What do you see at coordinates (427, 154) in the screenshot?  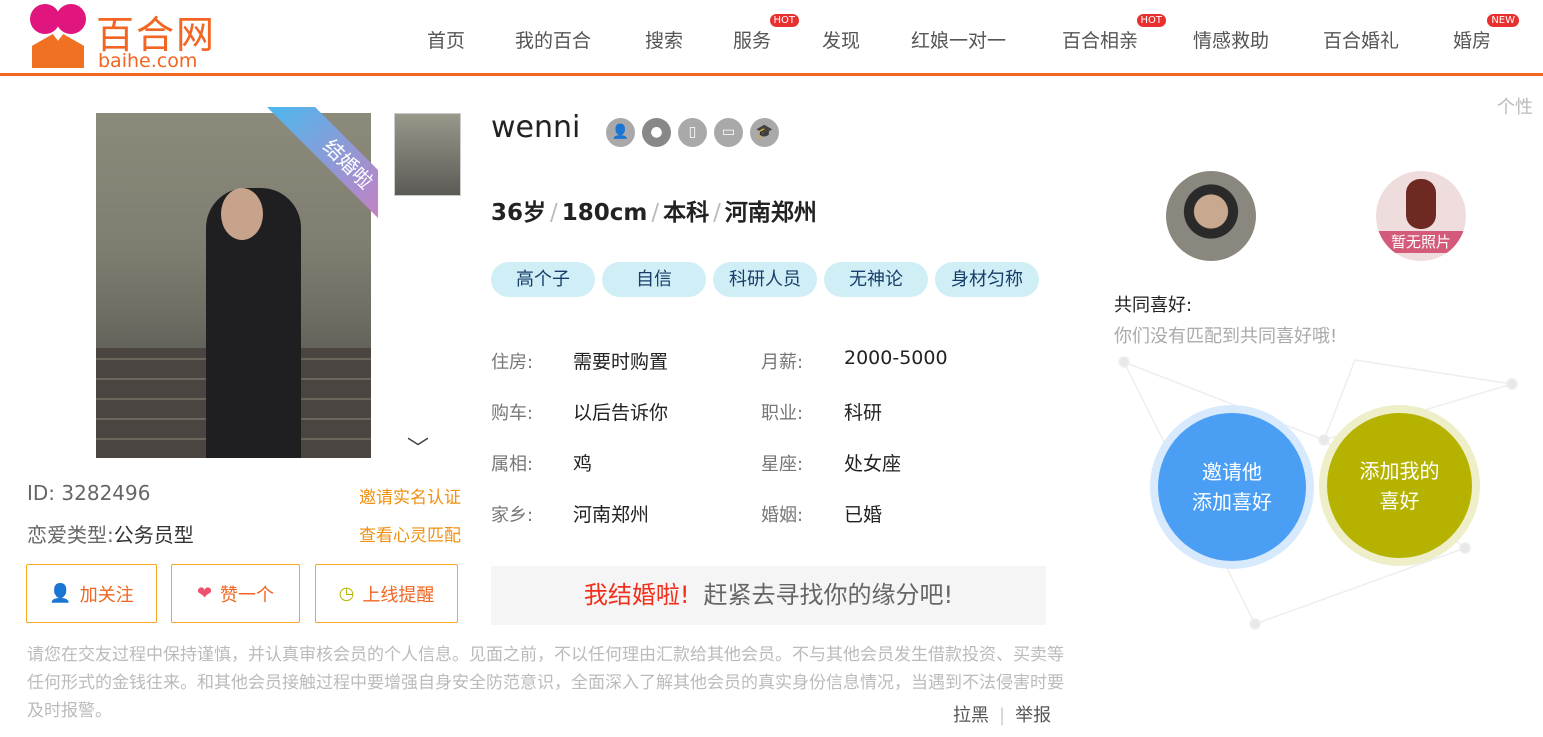 I see `thumbnail` at bounding box center [427, 154].